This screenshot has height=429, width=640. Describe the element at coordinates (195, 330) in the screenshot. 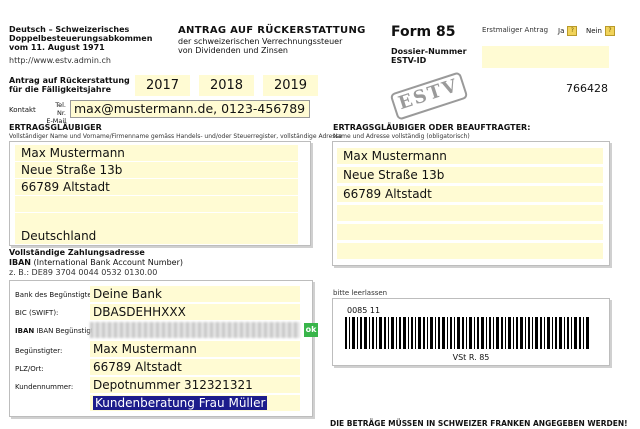

I see `iban-input` at that location.